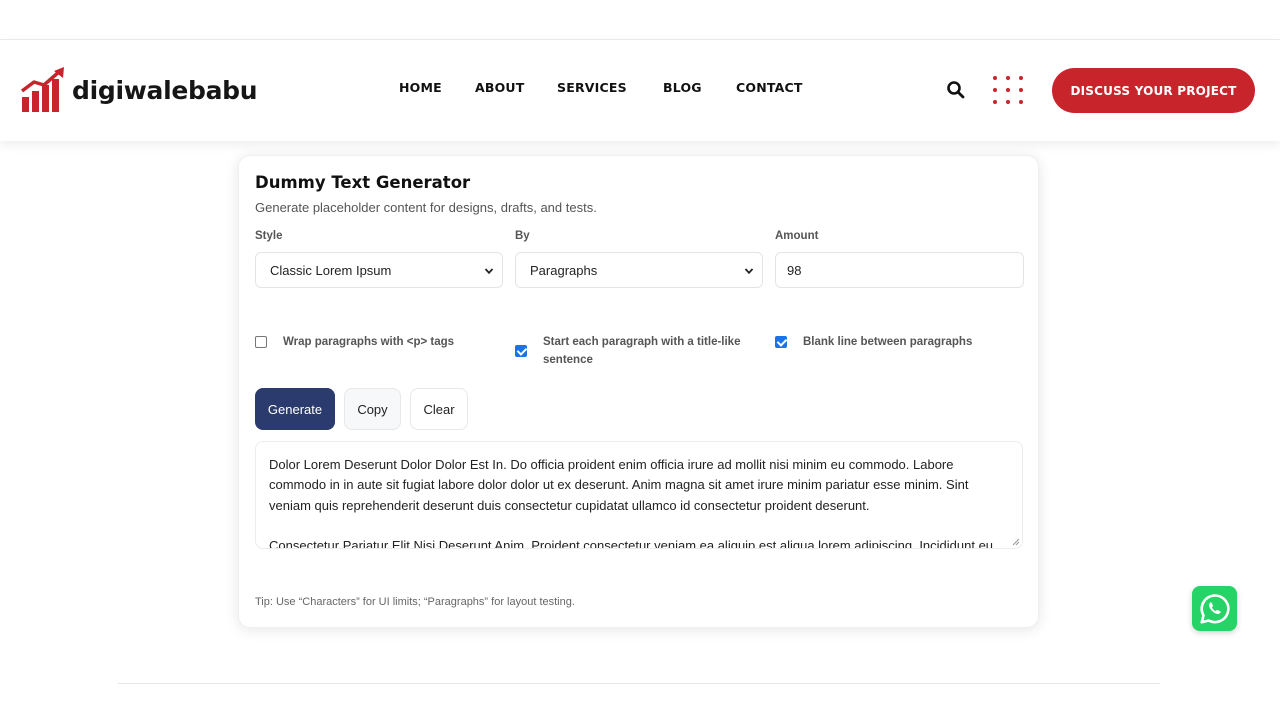  I want to click on nav-blog: BLOG, so click(682, 87).